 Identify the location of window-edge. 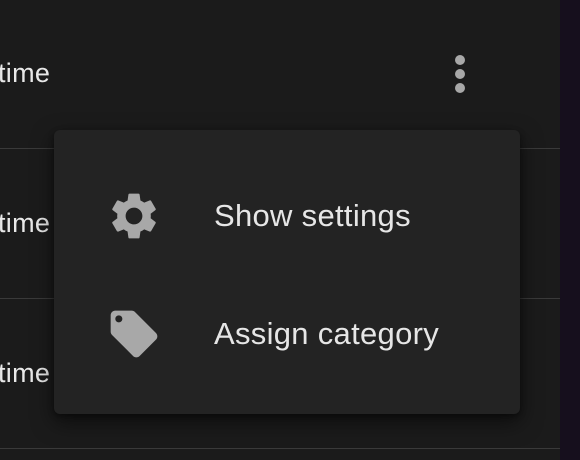
(570, 230).